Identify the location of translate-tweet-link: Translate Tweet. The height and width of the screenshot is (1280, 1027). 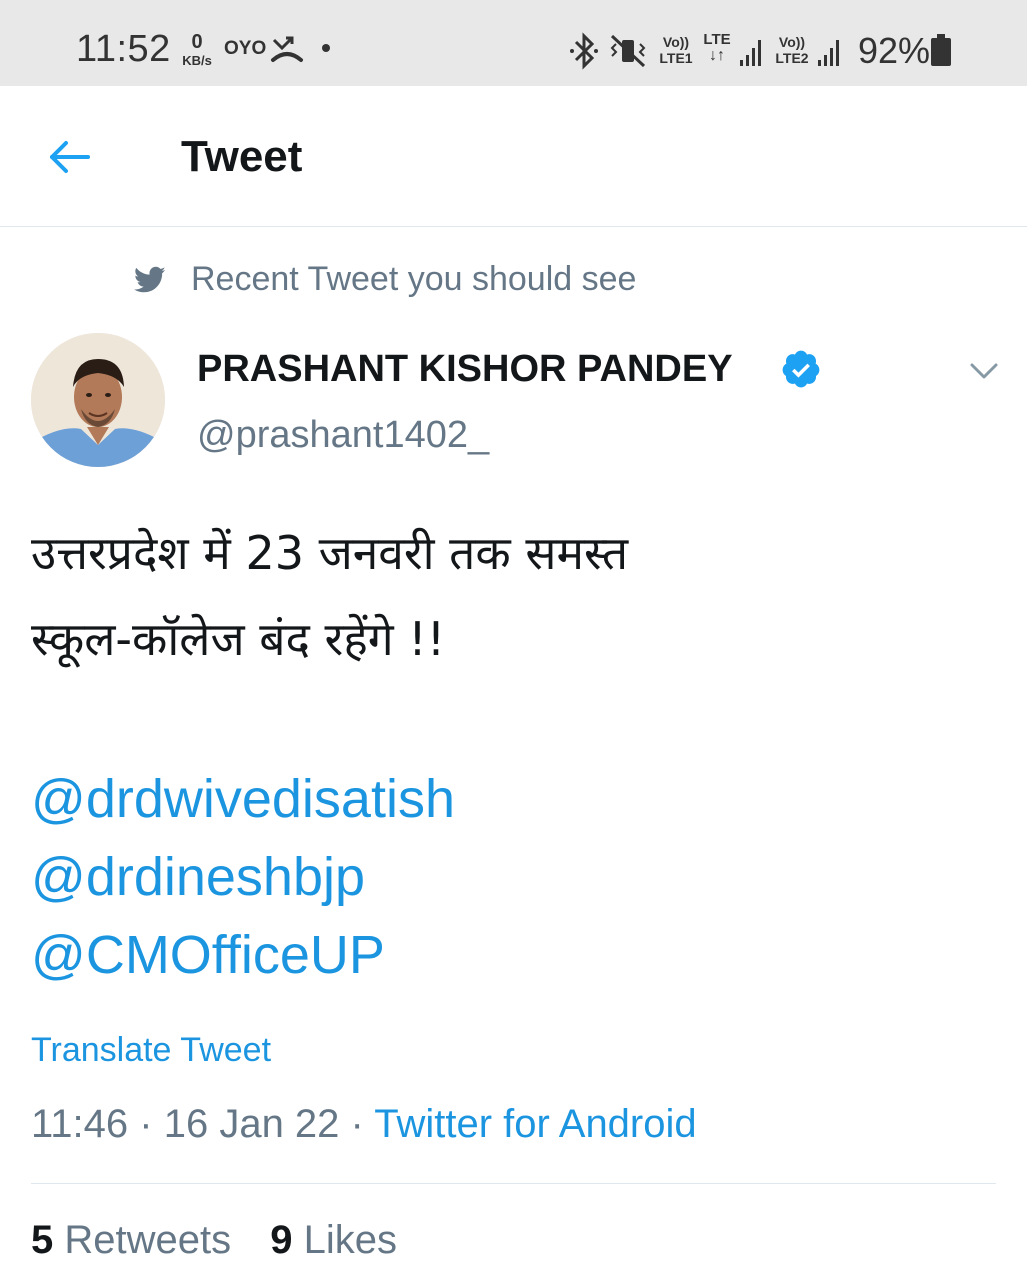
(151, 1050).